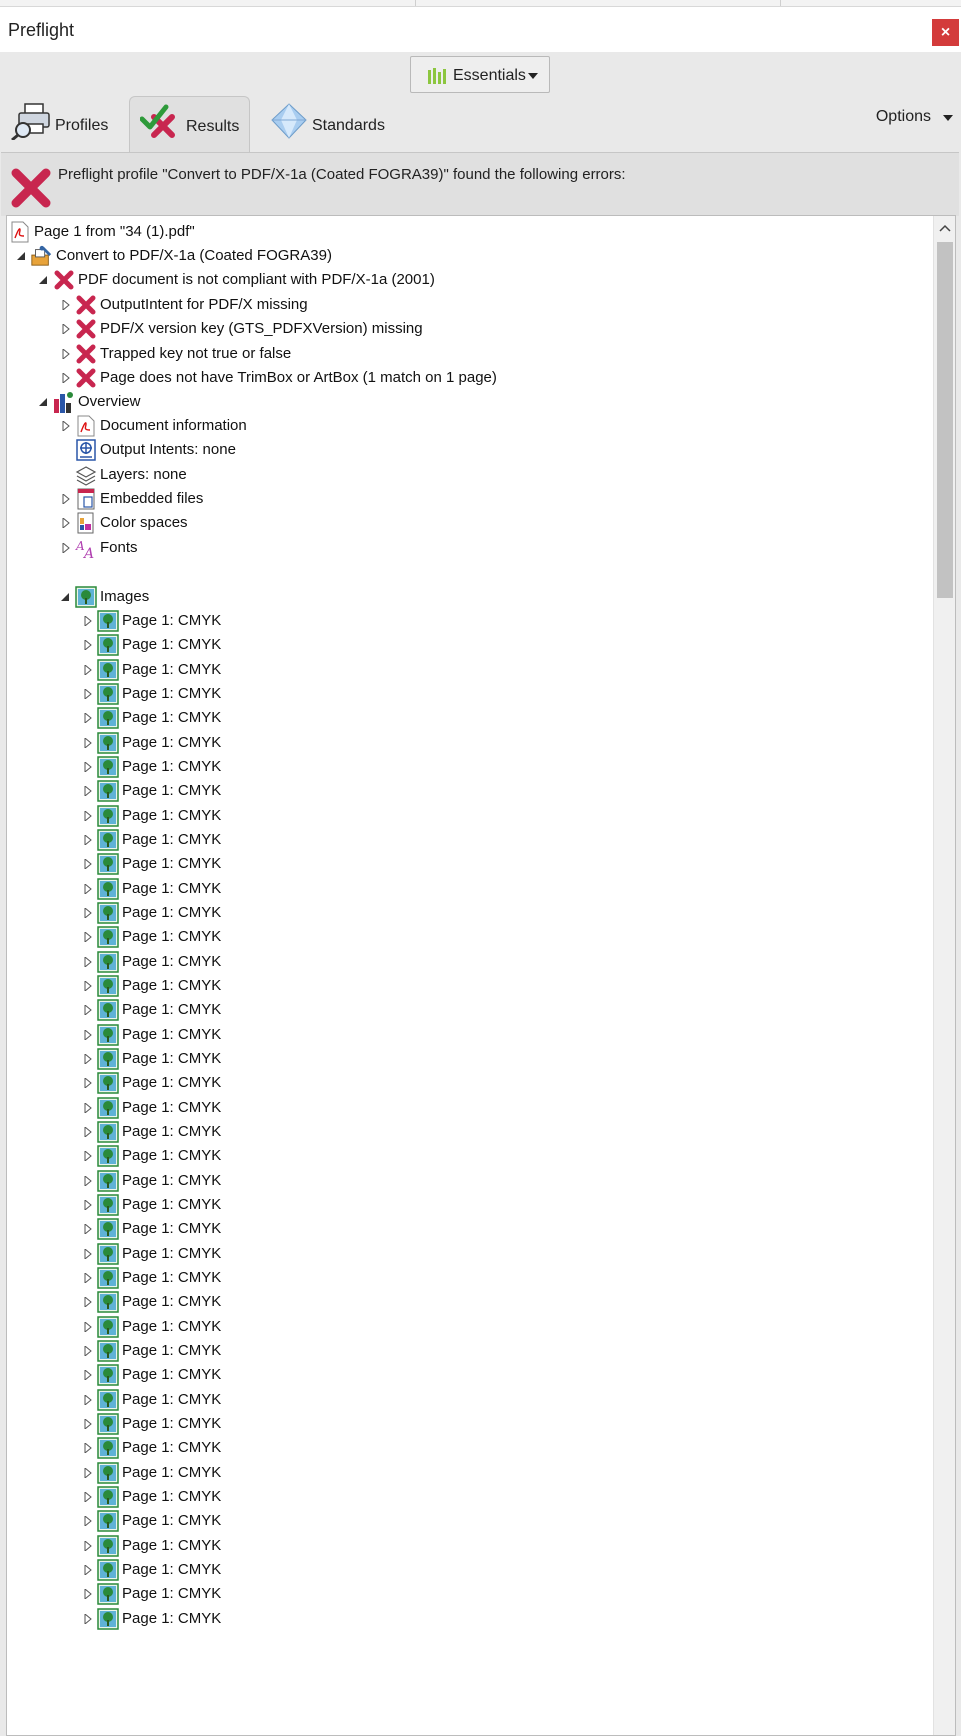 The image size is (961, 1736). Describe the element at coordinates (470, 256) in the screenshot. I see `tree-row-profile: Convert to PDF/X-1a (Coated FOGRA39)` at that location.